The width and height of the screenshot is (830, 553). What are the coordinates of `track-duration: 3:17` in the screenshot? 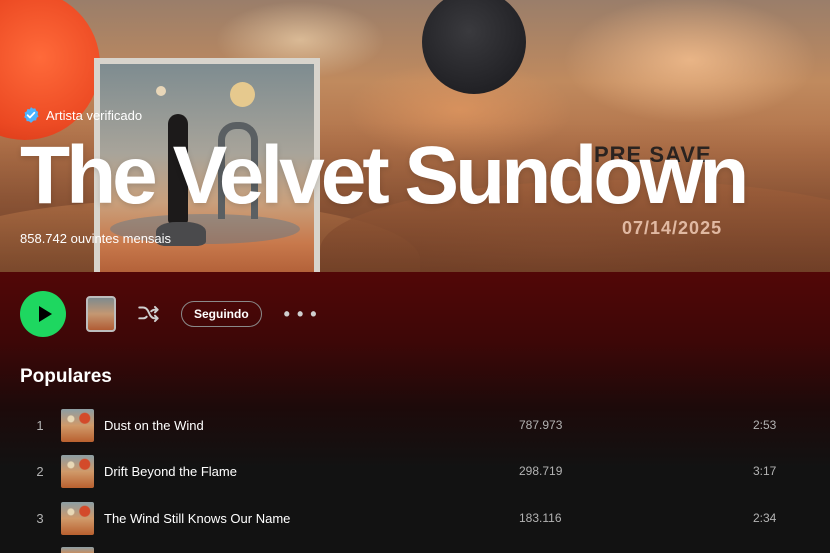 It's located at (765, 471).